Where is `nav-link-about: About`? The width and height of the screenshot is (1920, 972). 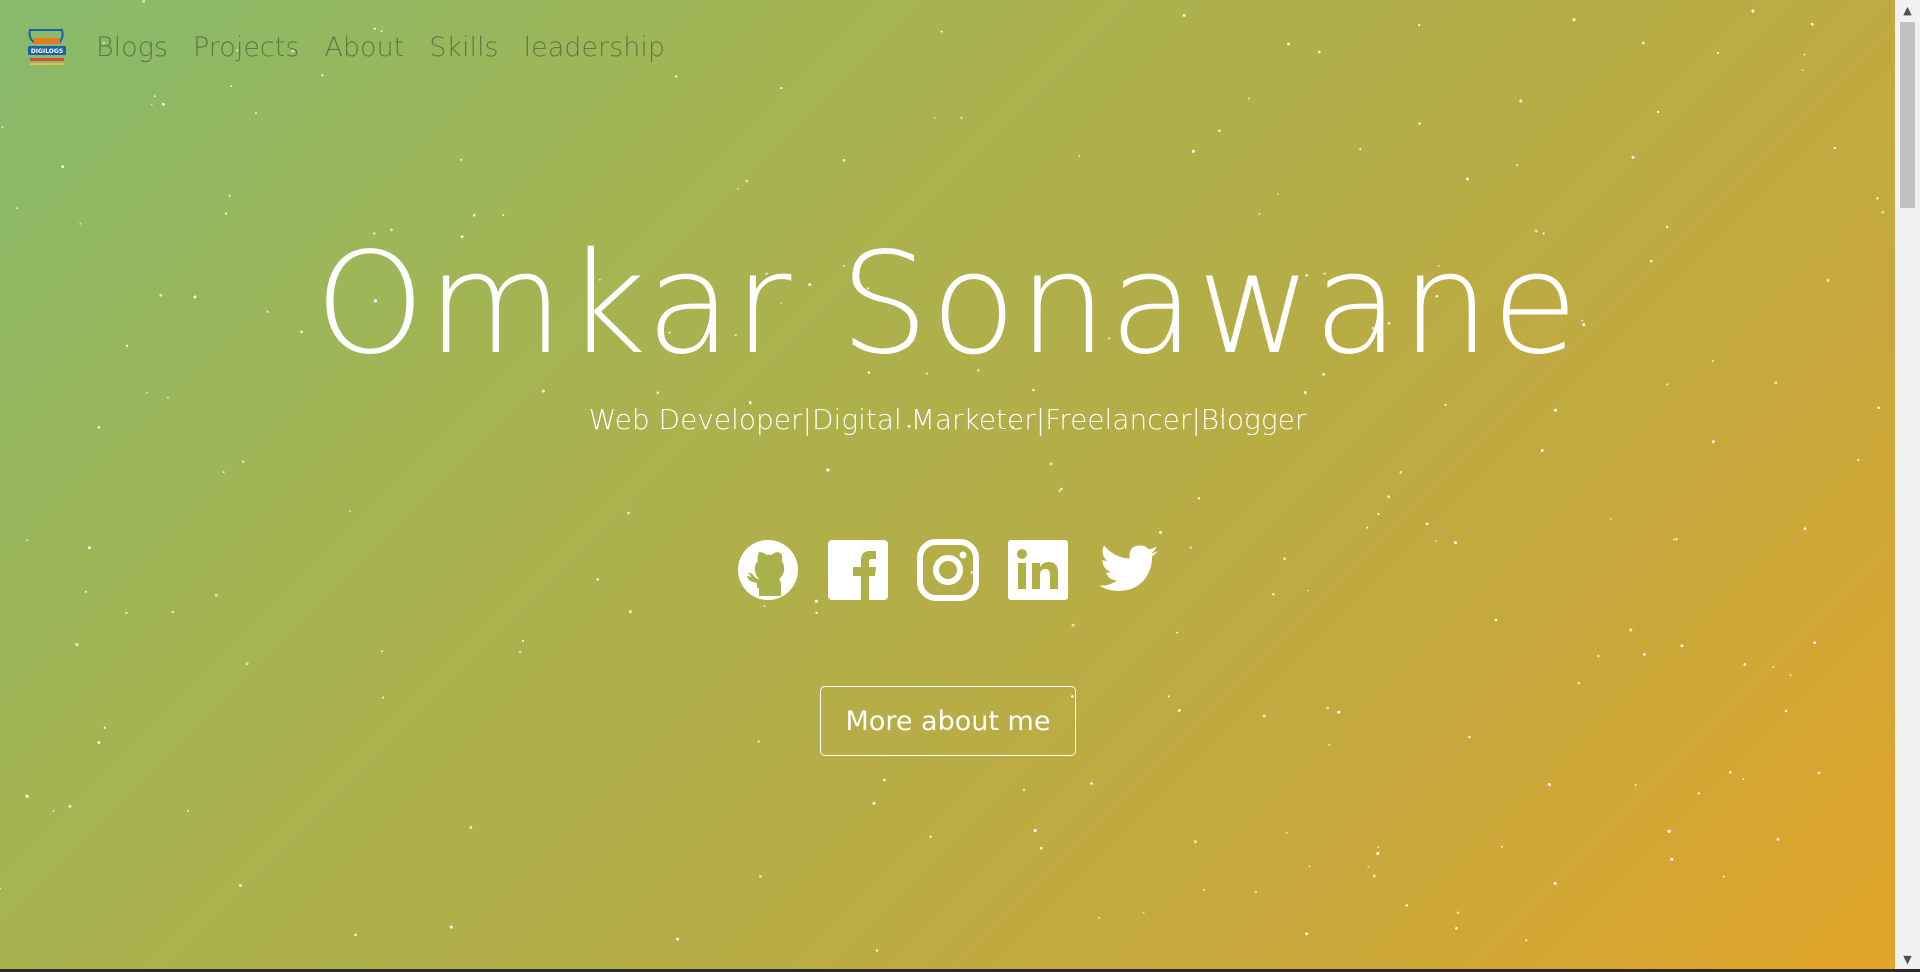
nav-link-about: About is located at coordinates (364, 47).